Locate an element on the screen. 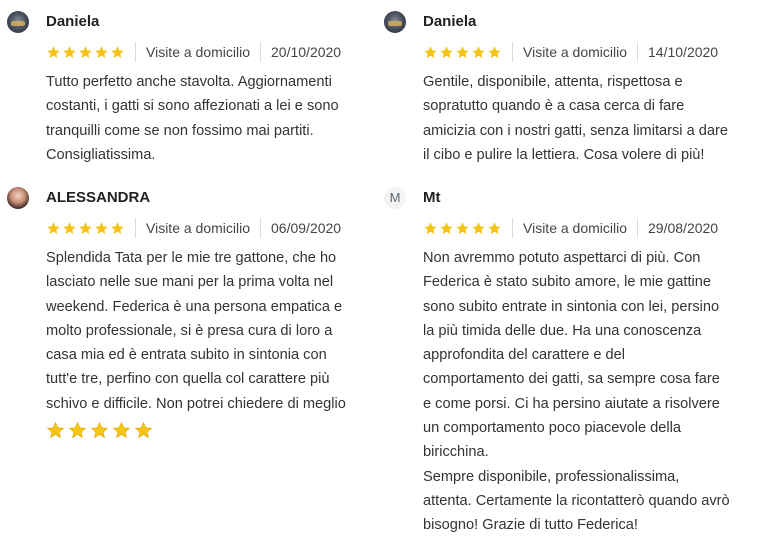 The image size is (768, 538). review-date: 20/10/2020 is located at coordinates (306, 52).